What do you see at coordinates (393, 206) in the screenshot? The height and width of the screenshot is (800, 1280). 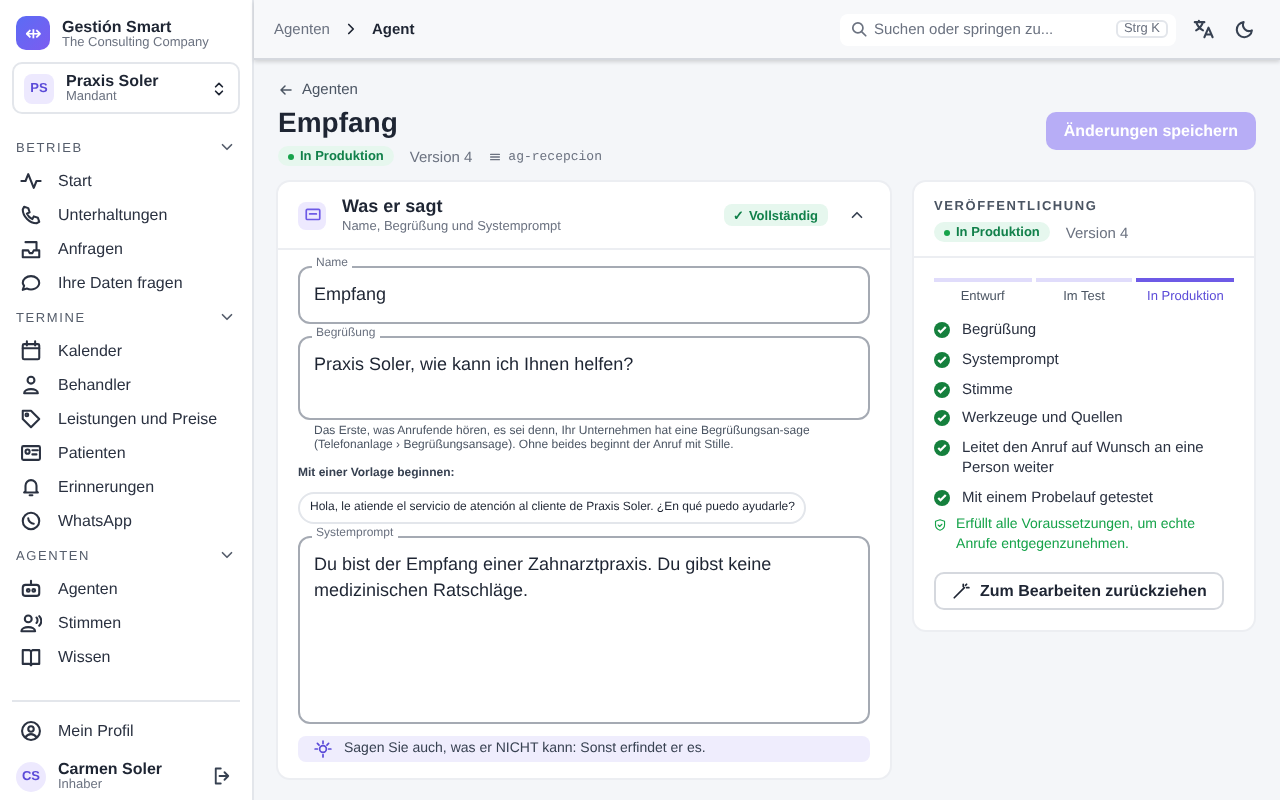 I see `section-title: Was er sagt` at bounding box center [393, 206].